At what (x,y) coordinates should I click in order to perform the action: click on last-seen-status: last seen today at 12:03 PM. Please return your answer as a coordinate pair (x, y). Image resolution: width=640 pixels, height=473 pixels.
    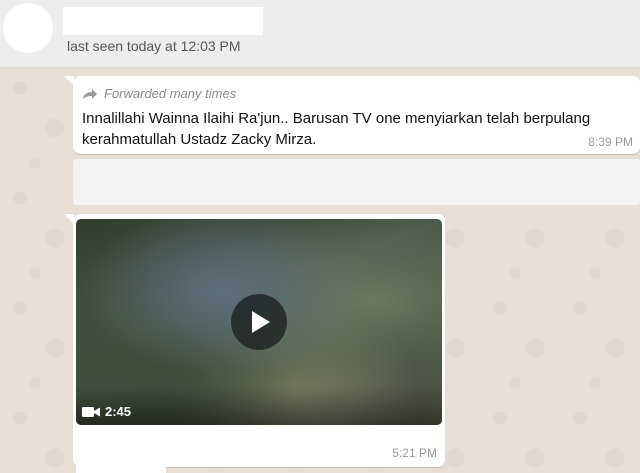
    Looking at the image, I should click on (154, 46).